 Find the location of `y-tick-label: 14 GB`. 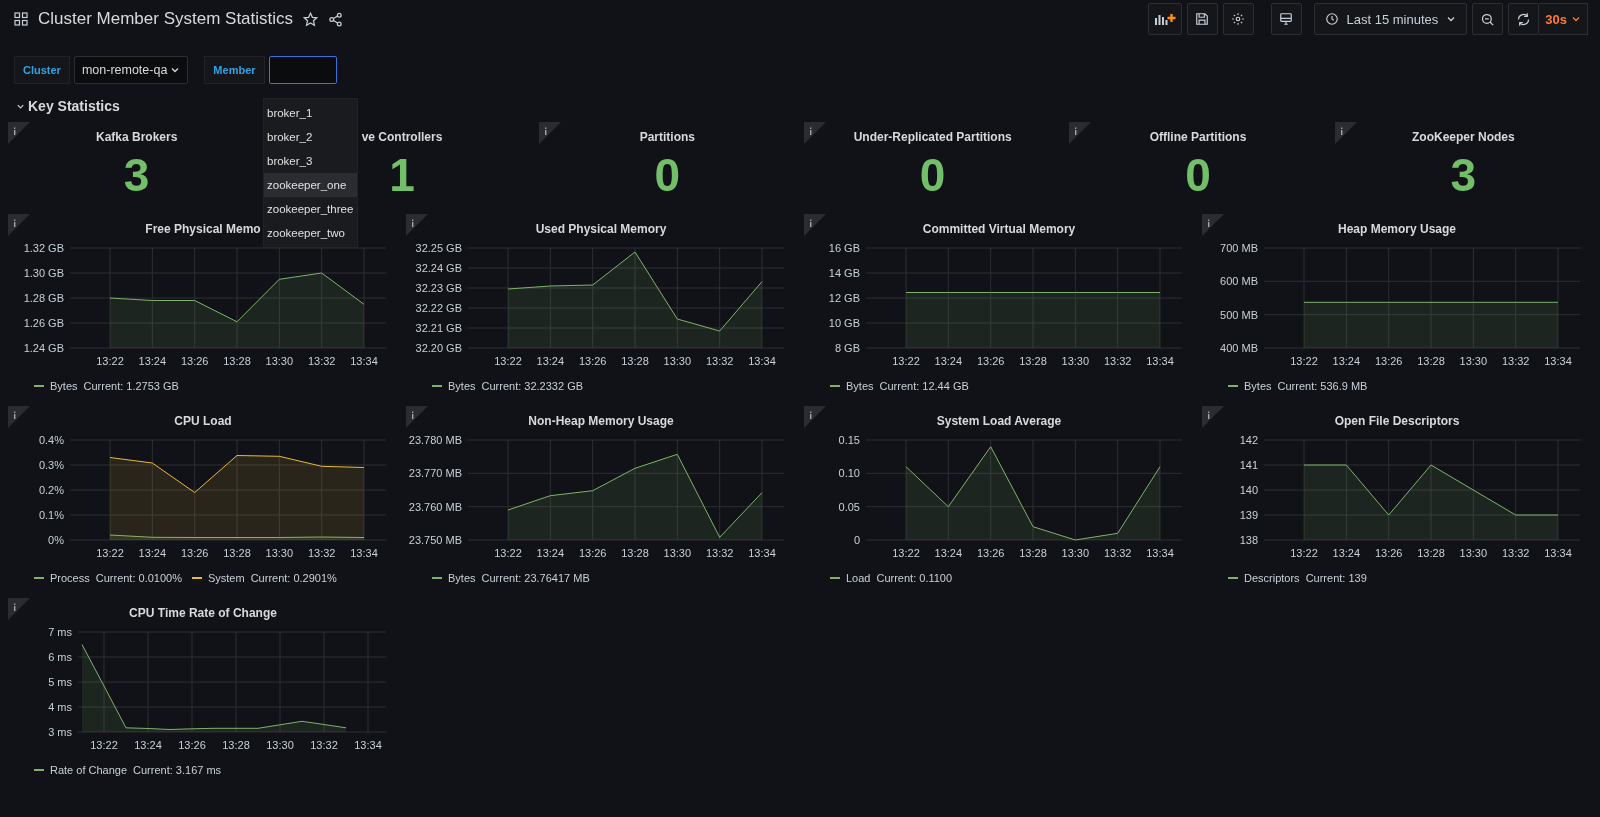

y-tick-label: 14 GB is located at coordinates (844, 273).